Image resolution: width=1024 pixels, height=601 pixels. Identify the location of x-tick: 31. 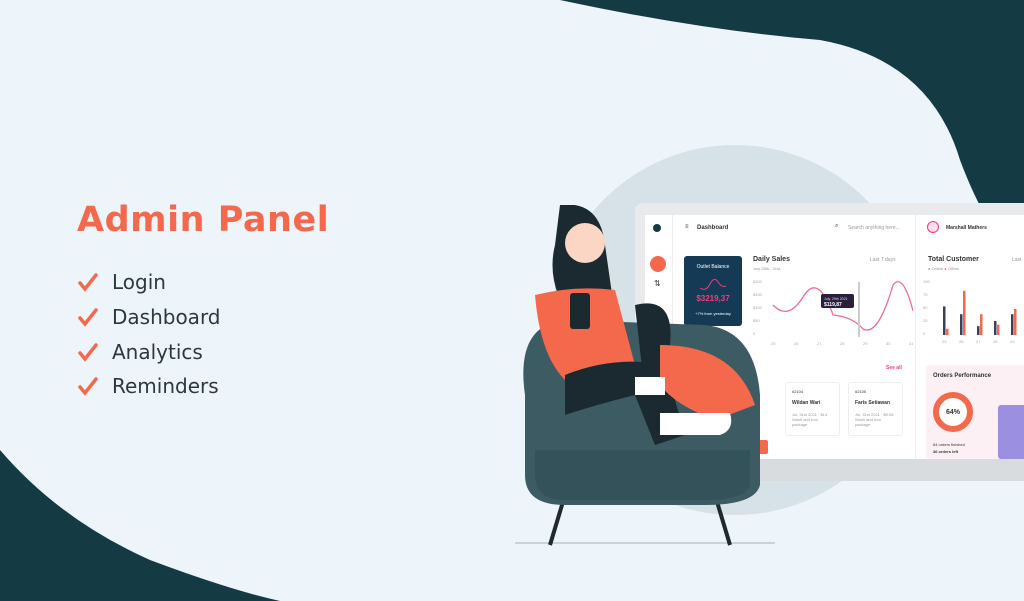
(911, 343).